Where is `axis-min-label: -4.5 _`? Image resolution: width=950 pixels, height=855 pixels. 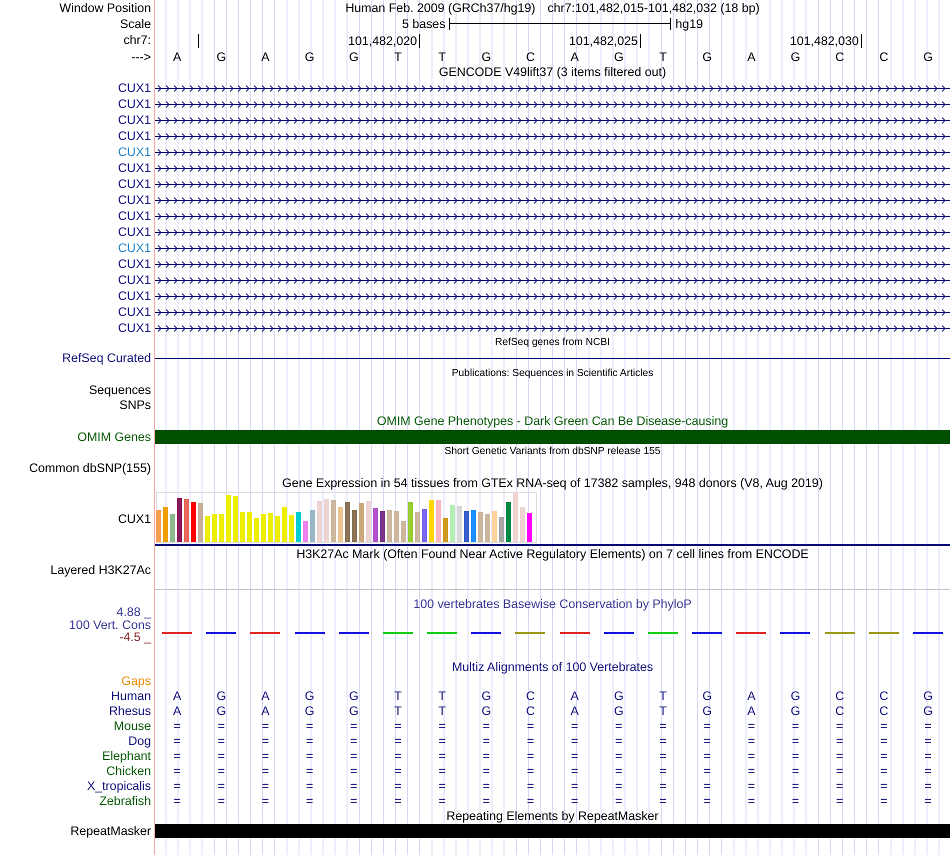
axis-min-label: -4.5 _ is located at coordinates (135, 637).